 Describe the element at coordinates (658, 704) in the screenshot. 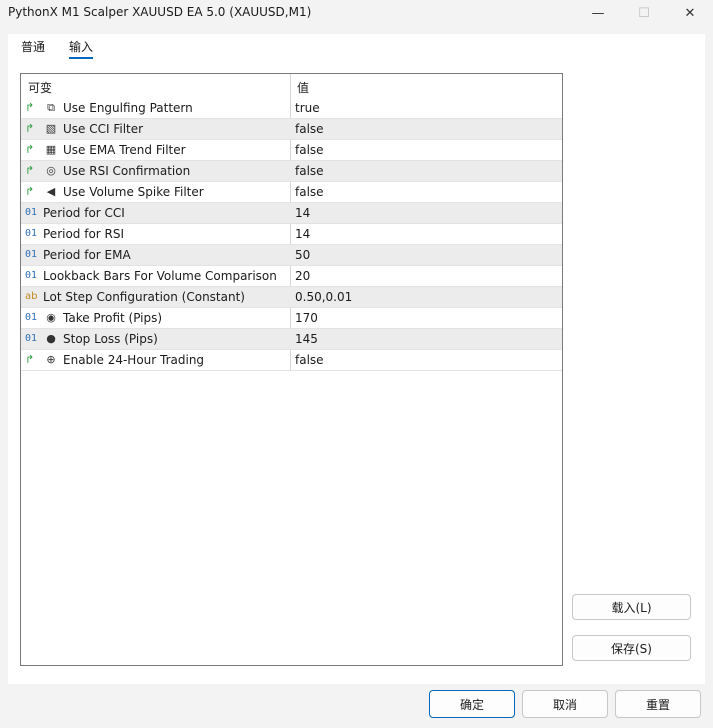

I see `reset-button: 重置` at that location.